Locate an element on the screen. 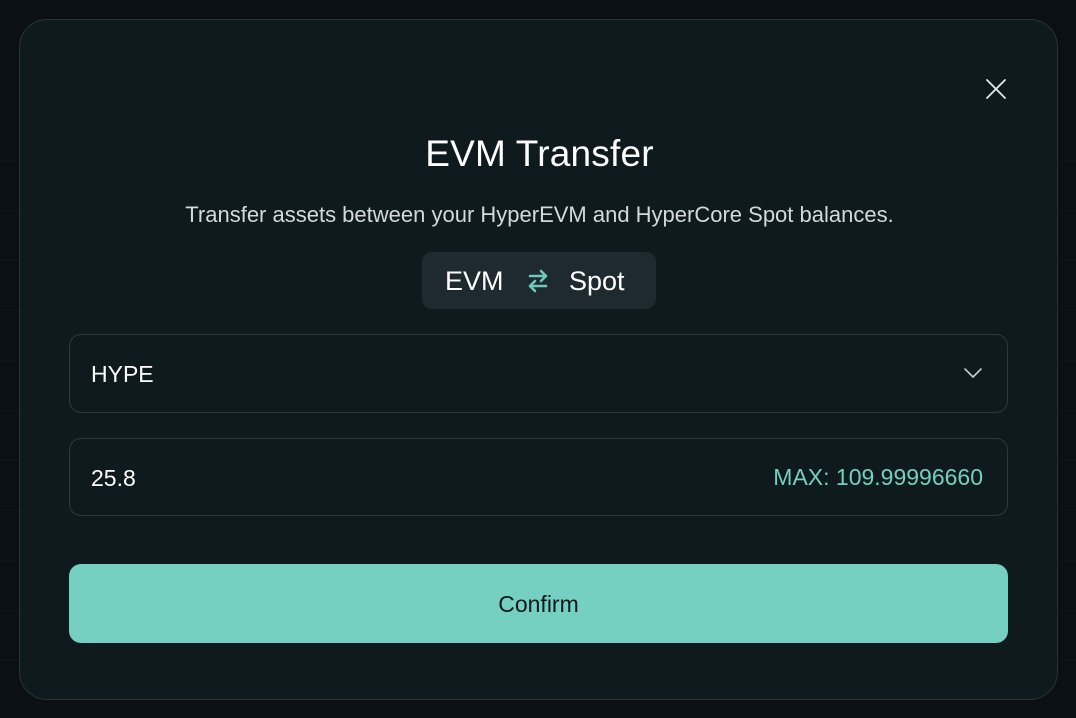  transfer-direction-toggle: EVM Spot is located at coordinates (539, 280).